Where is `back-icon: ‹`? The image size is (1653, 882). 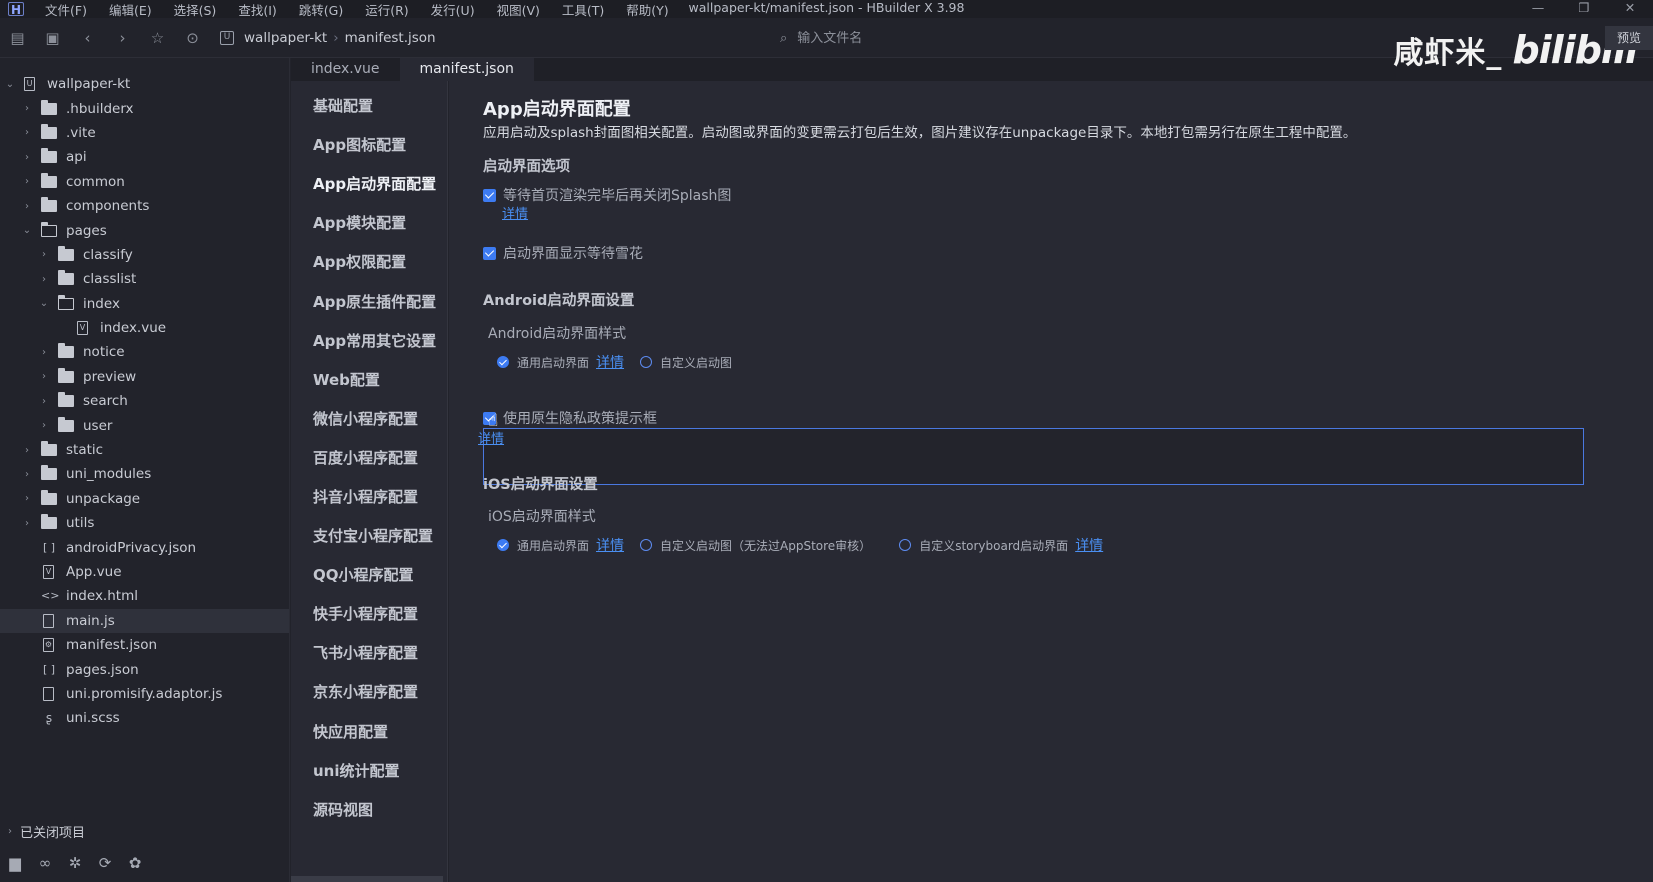
back-icon: ‹ is located at coordinates (87, 38).